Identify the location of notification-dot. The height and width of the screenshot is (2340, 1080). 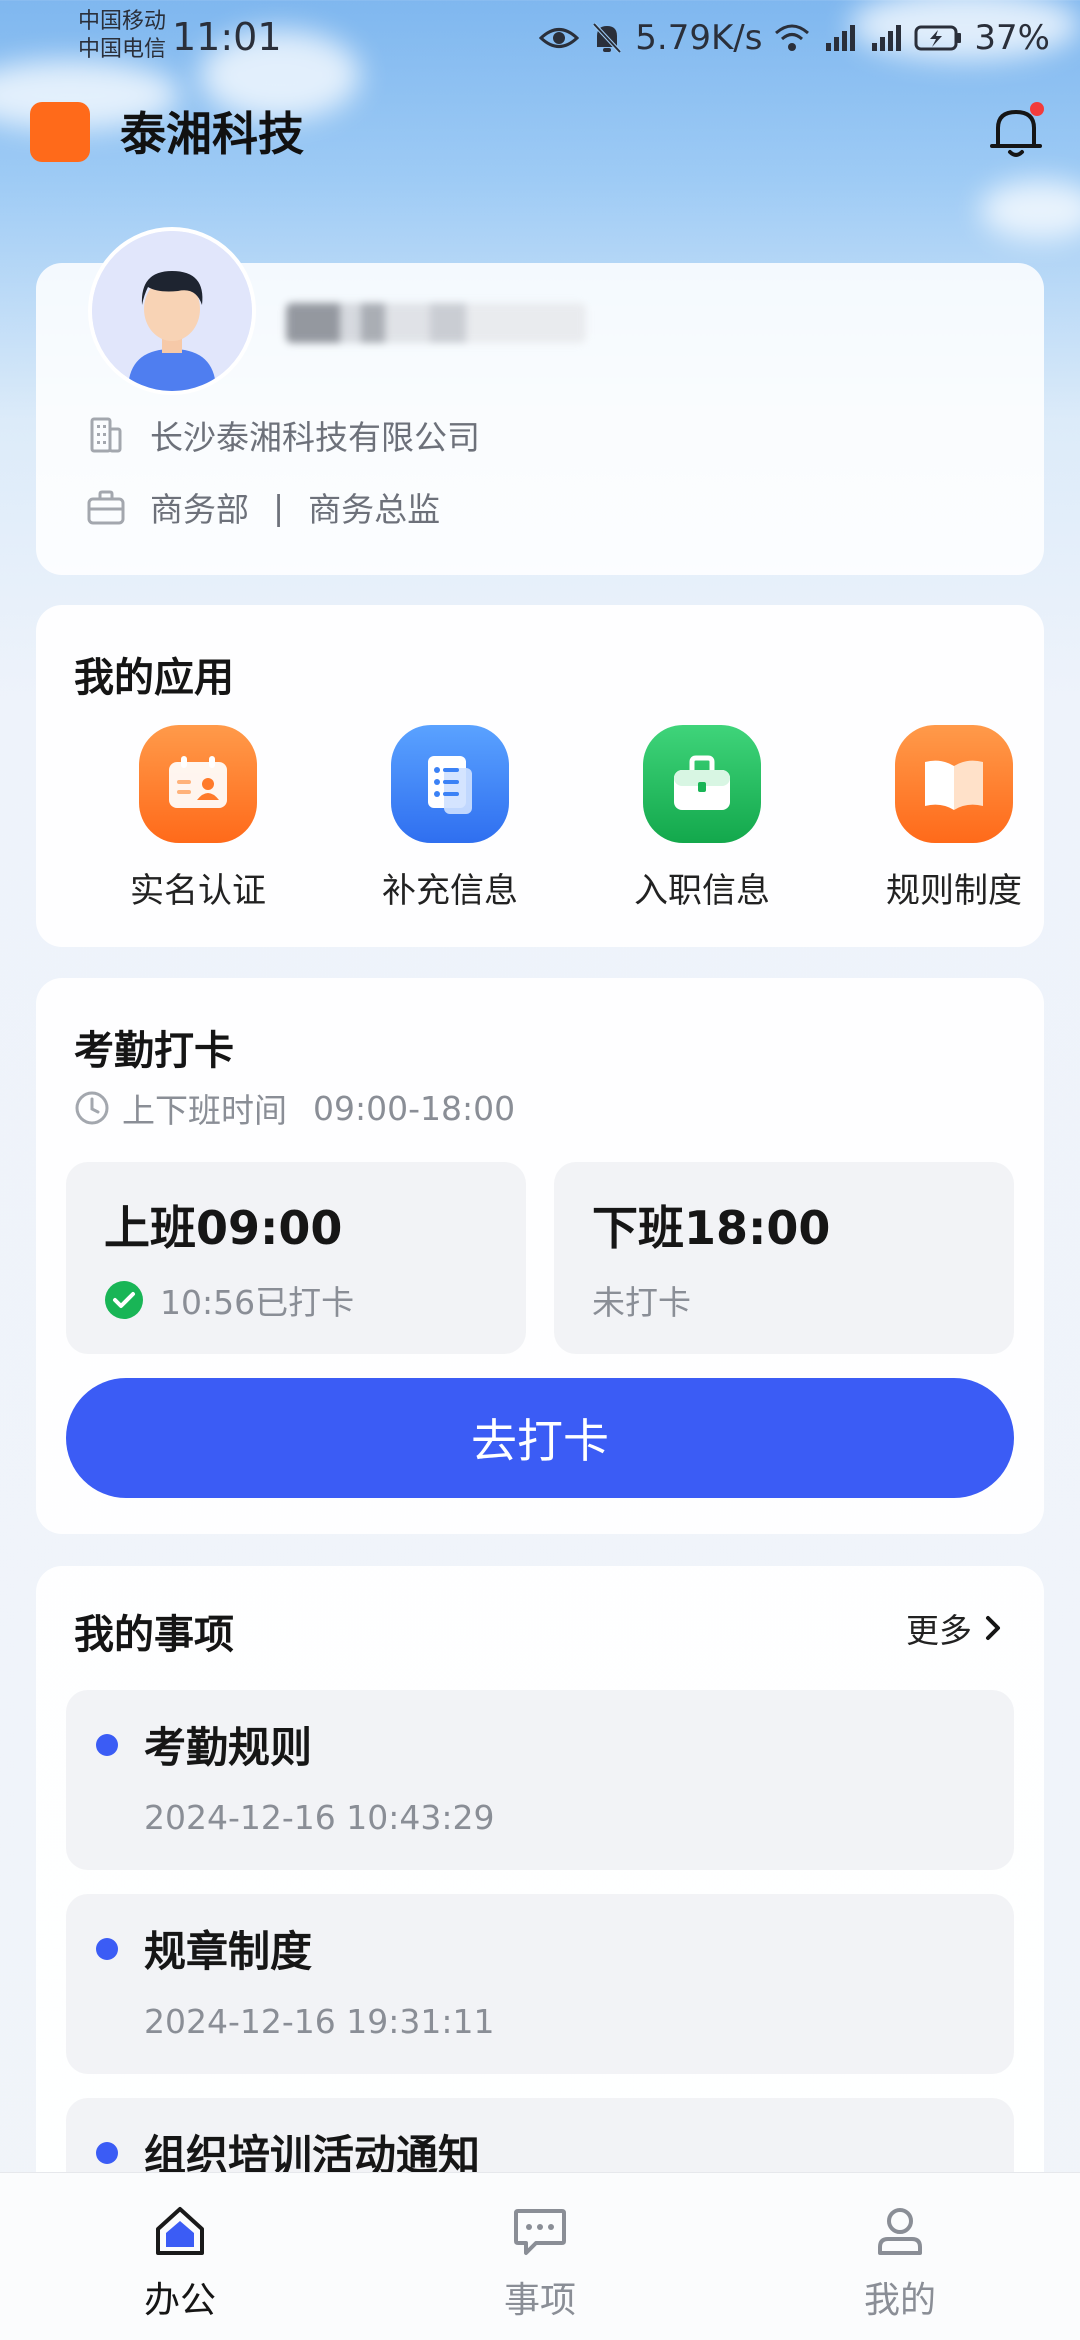
(1037, 109).